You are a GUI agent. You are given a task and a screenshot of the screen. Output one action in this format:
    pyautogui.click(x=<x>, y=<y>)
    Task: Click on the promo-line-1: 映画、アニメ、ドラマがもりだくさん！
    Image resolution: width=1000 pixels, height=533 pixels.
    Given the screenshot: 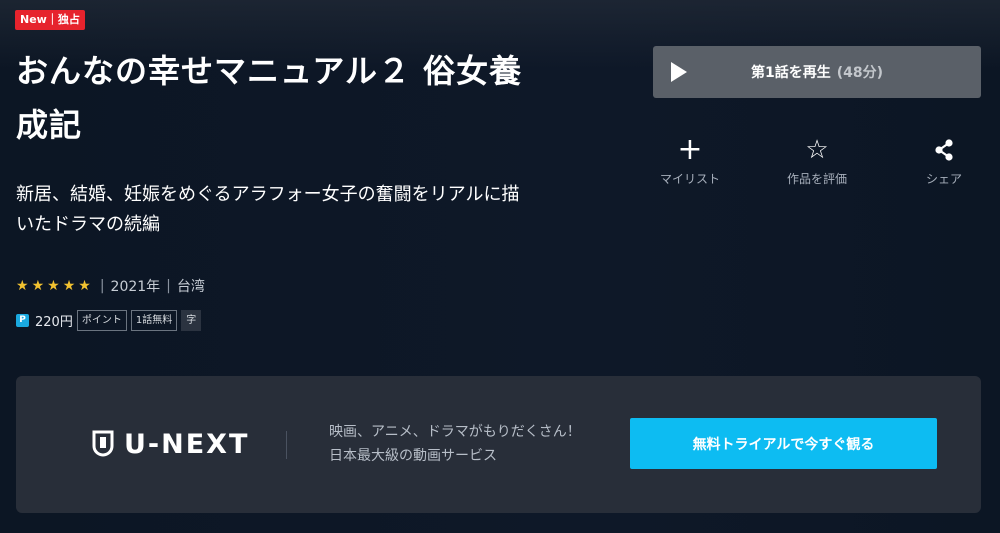 What is the action you would take?
    pyautogui.click(x=455, y=432)
    